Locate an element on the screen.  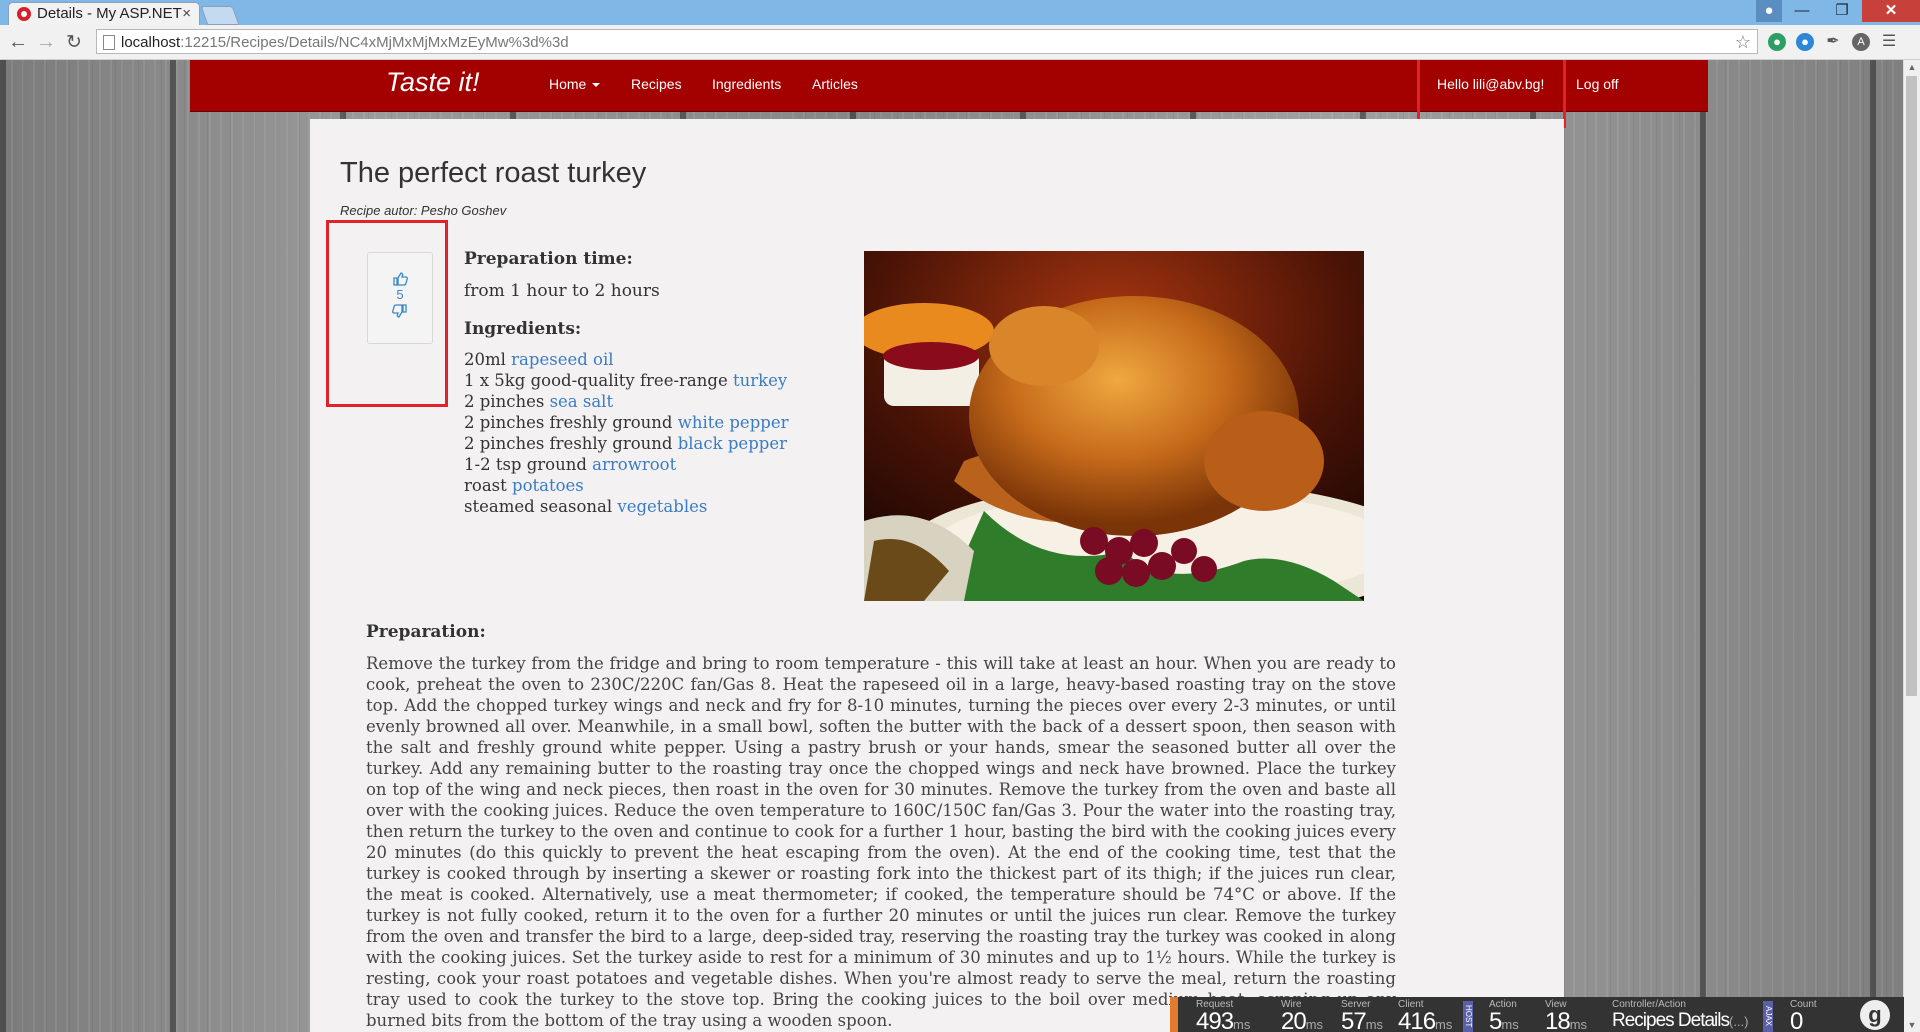
tab-title: Details - My ASP.NET is located at coordinates (109, 13).